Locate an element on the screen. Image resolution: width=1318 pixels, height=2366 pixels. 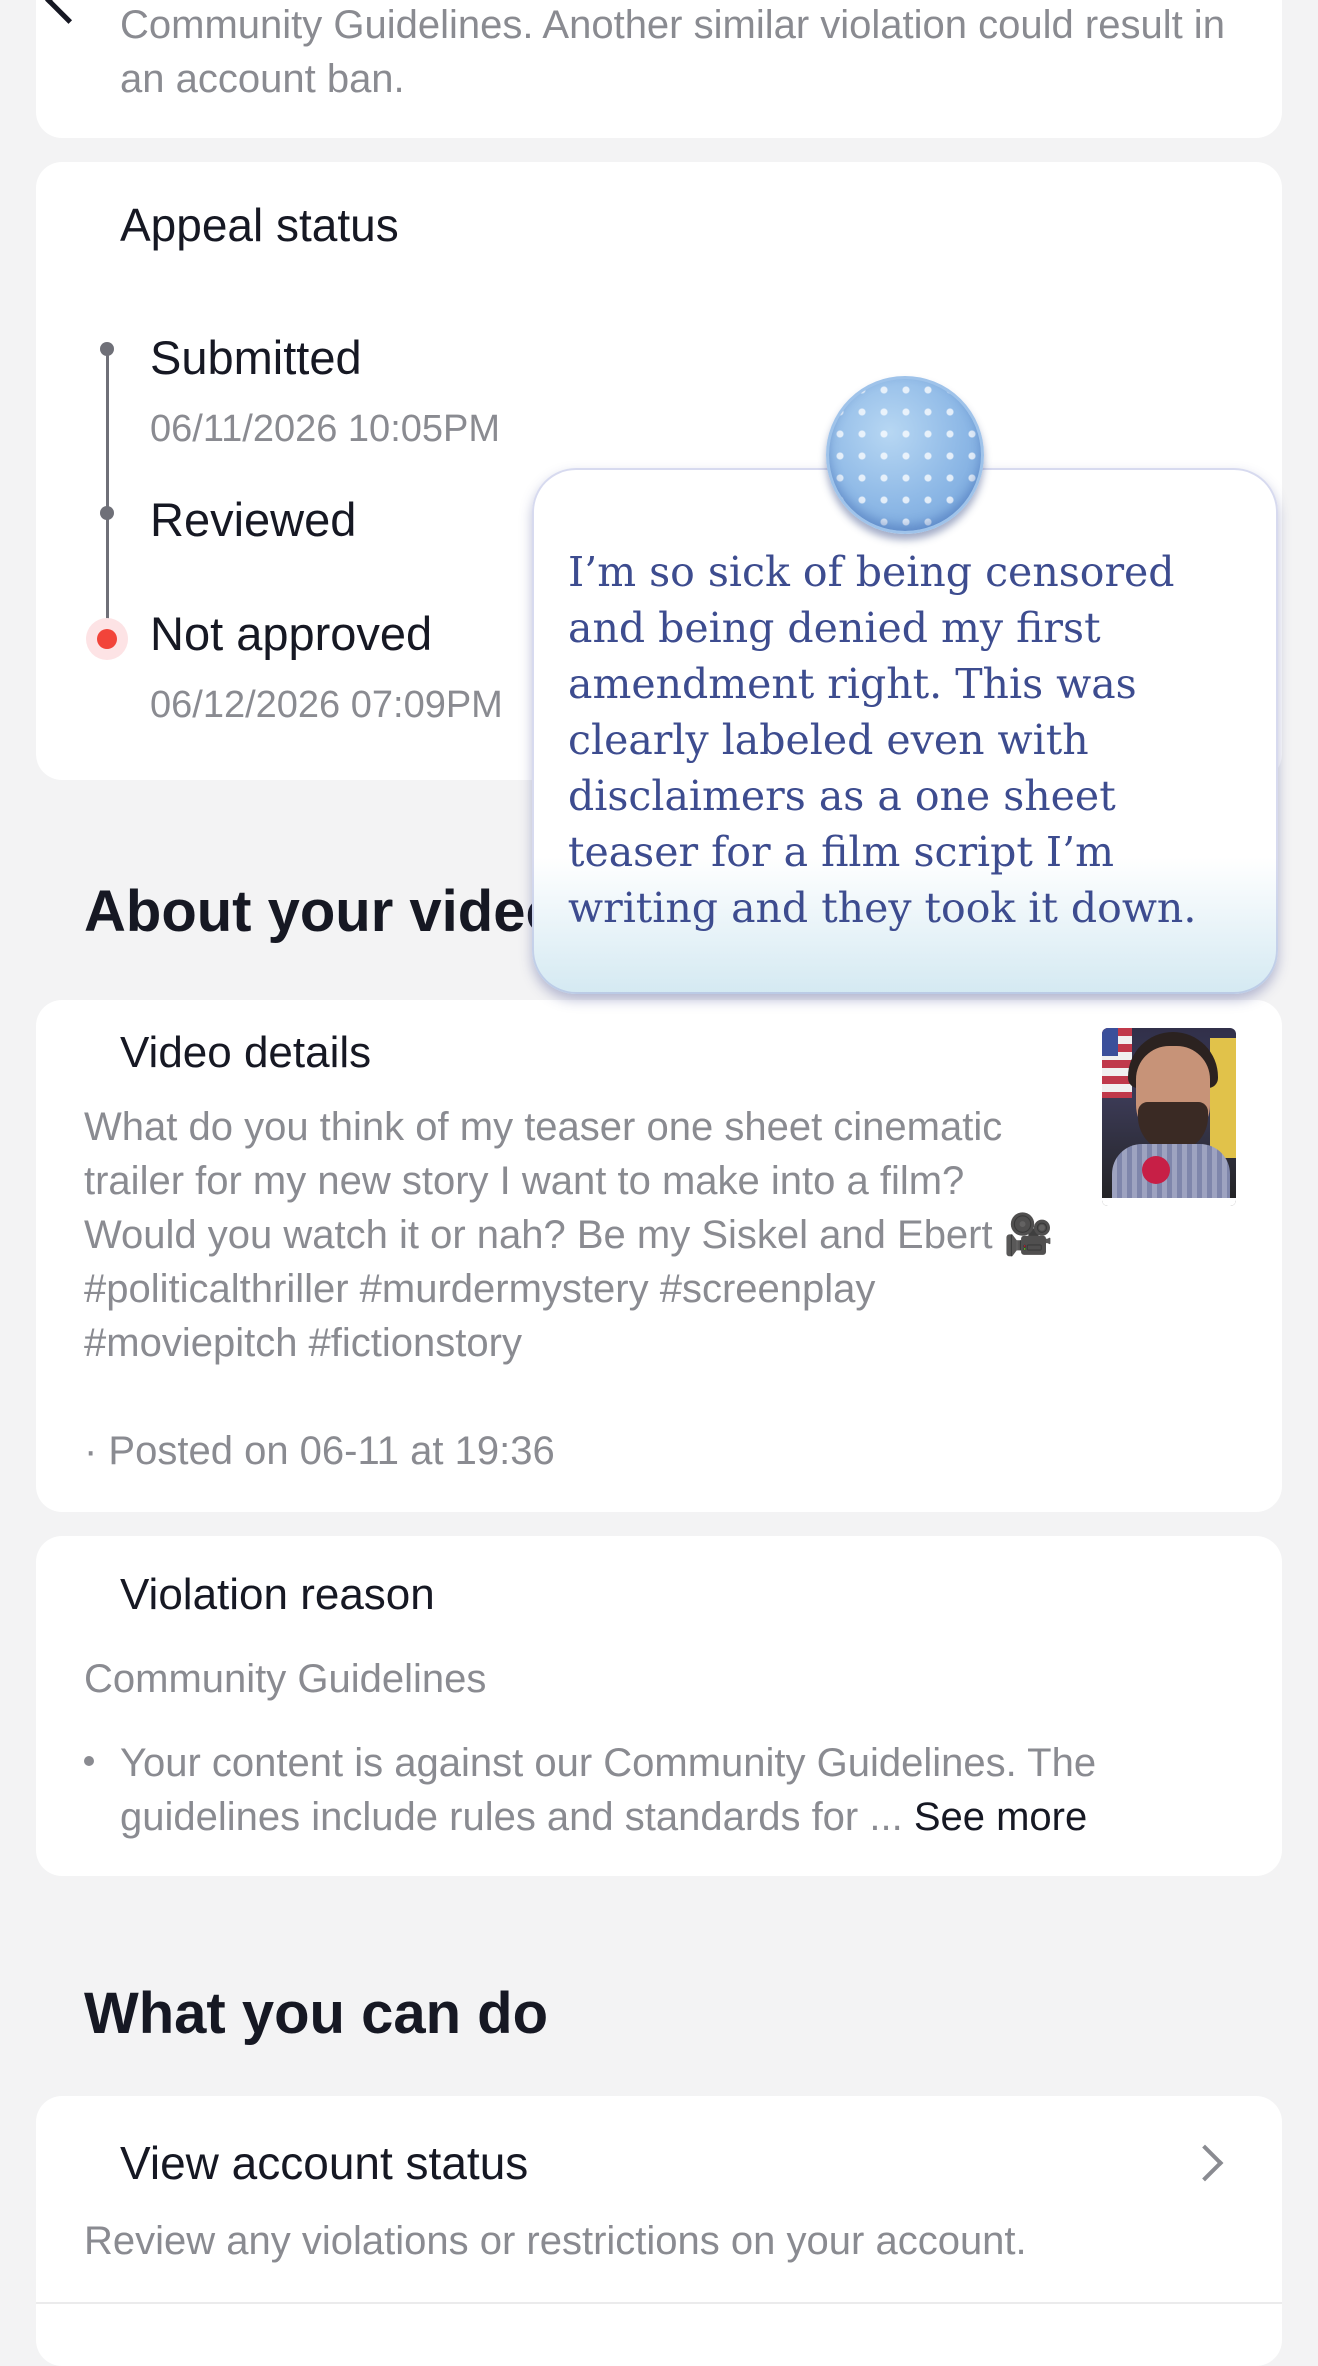
step-submitted-label: Submitted is located at coordinates (256, 357).